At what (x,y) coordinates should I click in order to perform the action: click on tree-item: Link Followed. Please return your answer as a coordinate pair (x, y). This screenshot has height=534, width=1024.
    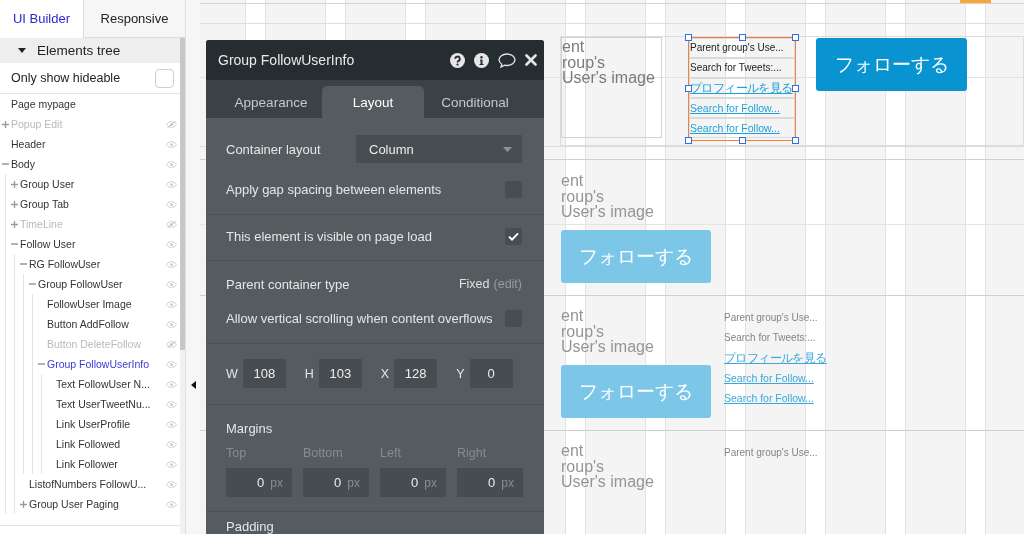
    Looking at the image, I should click on (113, 444).